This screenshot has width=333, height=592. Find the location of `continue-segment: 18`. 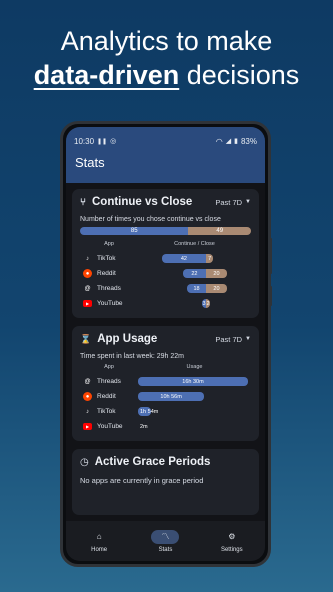

continue-segment: 18 is located at coordinates (196, 288).